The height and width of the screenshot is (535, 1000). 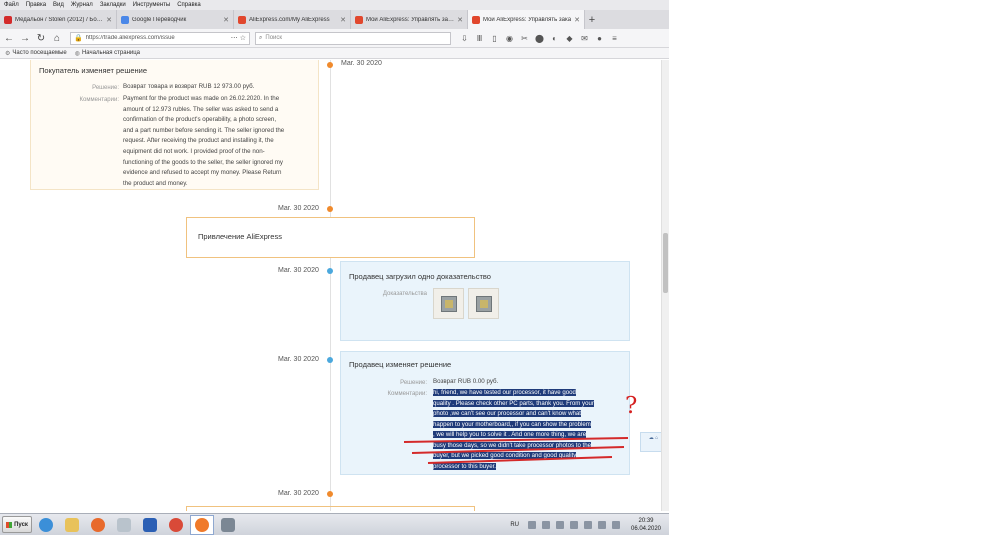 What do you see at coordinates (77, 53) in the screenshot?
I see `firefox-icon: ◍` at bounding box center [77, 53].